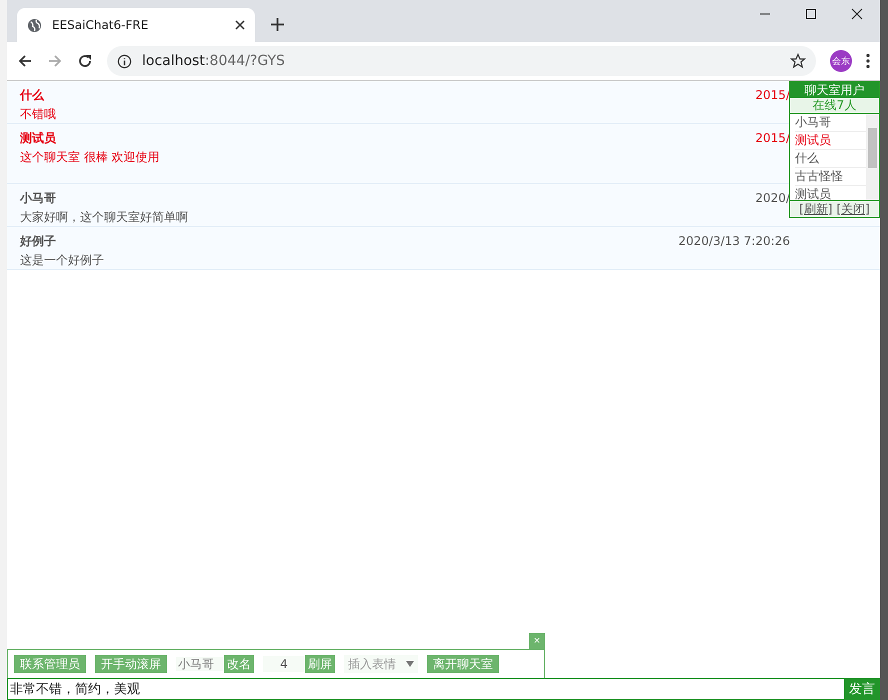 The height and width of the screenshot is (700, 888). What do you see at coordinates (38, 114) in the screenshot?
I see `message-text: 不错哦` at bounding box center [38, 114].